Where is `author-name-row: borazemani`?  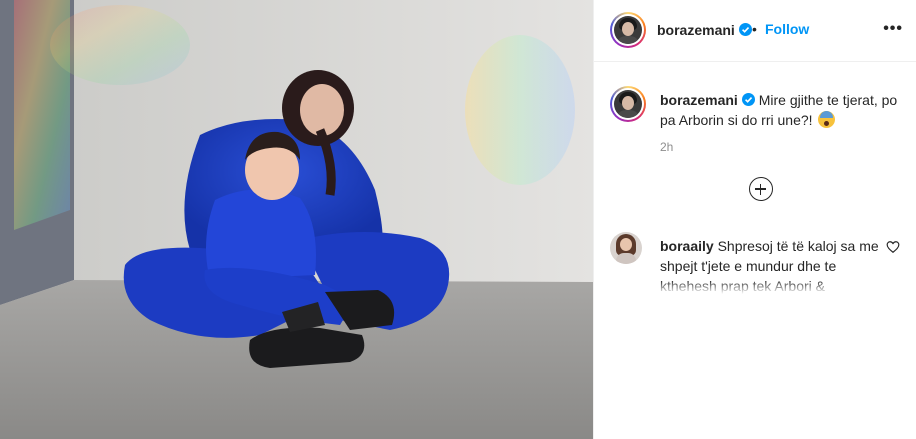
author-name-row: borazemani is located at coordinates (704, 30).